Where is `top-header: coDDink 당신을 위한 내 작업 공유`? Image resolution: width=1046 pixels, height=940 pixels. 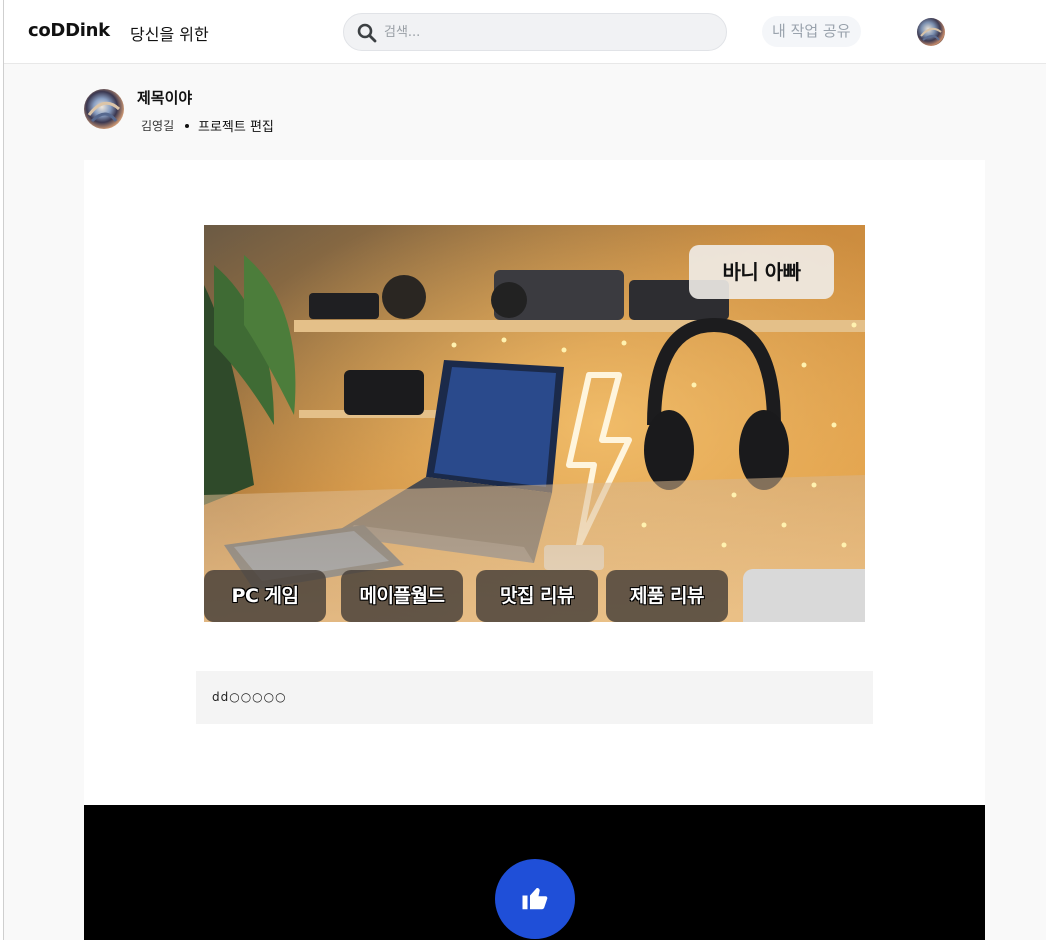
top-header: coDDink 당신을 위한 내 작업 공유 is located at coordinates (525, 32).